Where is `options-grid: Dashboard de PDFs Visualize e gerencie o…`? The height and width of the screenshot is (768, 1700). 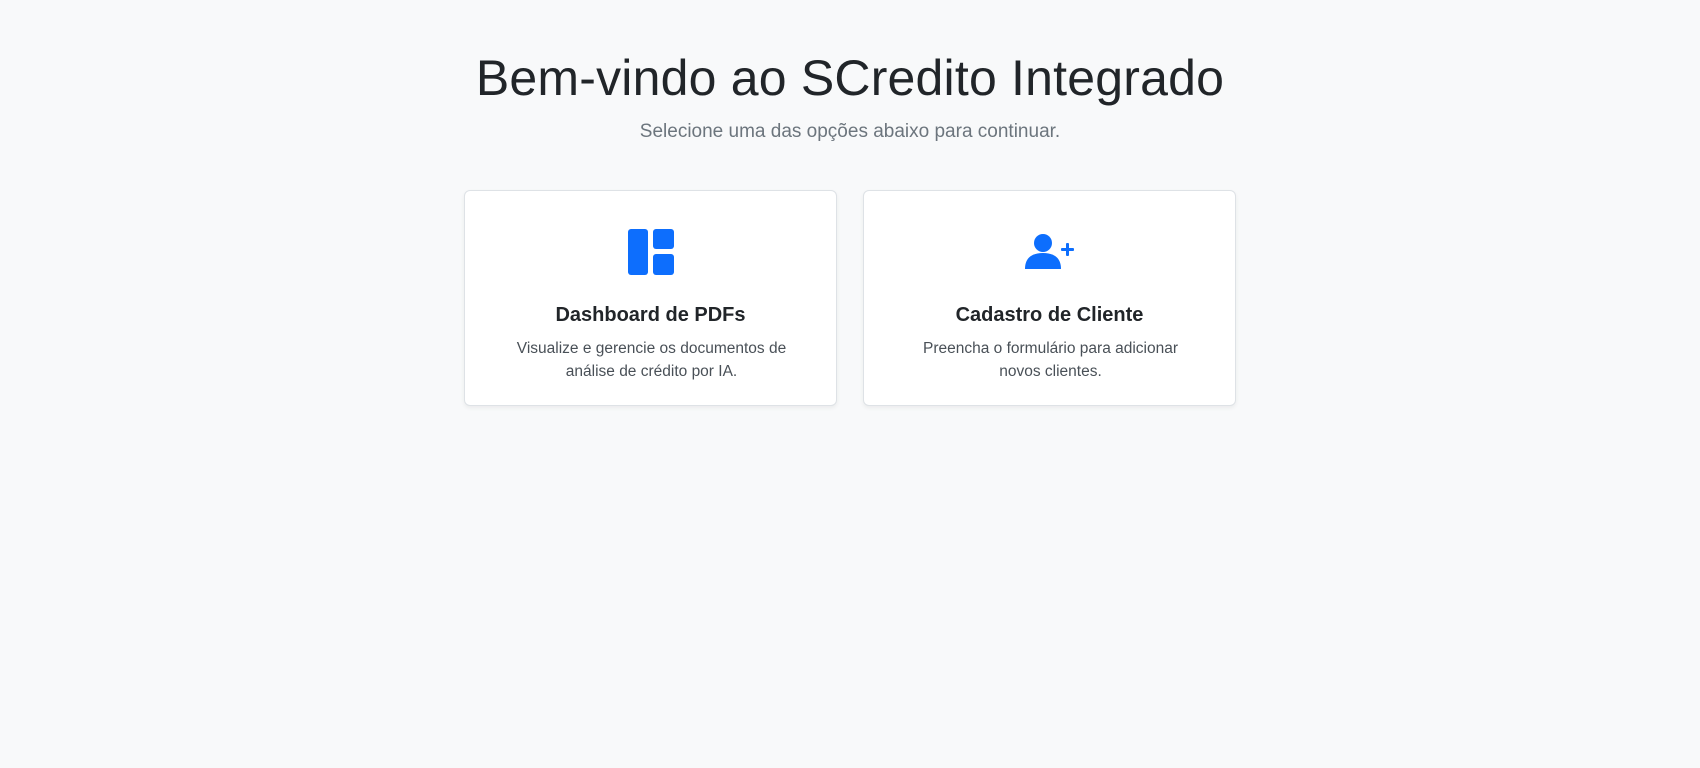
options-grid: Dashboard de PDFs Visualize e gerencie o… is located at coordinates (851, 299).